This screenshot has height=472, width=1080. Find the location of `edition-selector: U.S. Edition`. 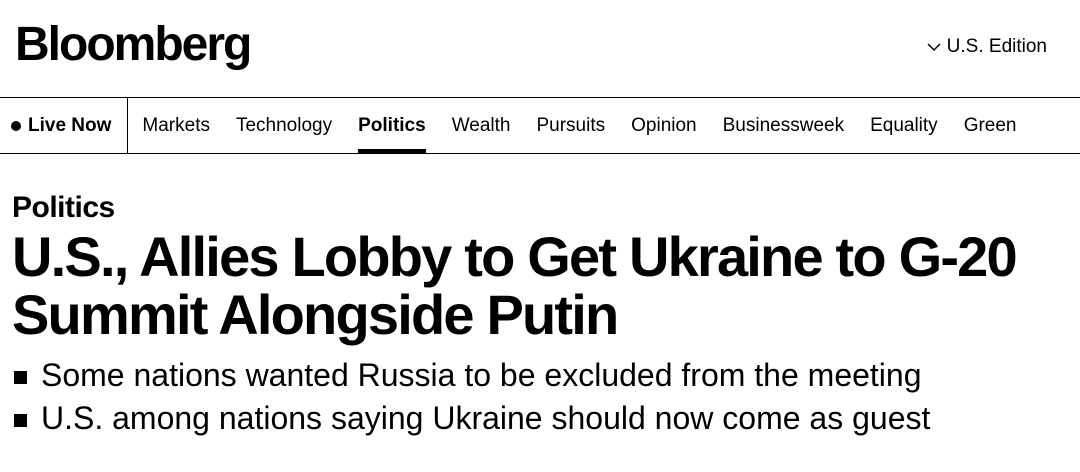

edition-selector: U.S. Edition is located at coordinates (987, 47).